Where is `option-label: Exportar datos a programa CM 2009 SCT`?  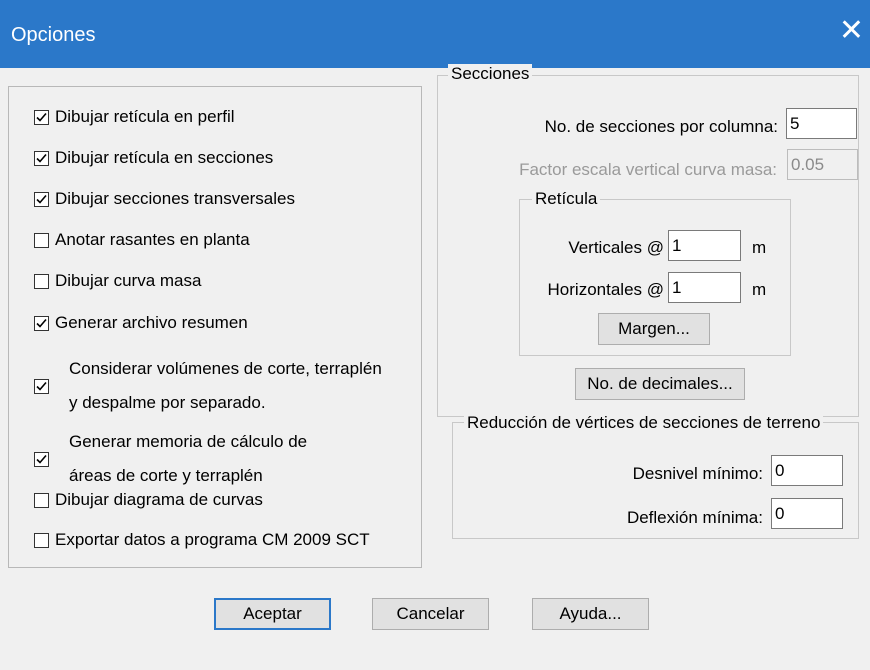 option-label: Exportar datos a programa CM 2009 SCT is located at coordinates (212, 539).